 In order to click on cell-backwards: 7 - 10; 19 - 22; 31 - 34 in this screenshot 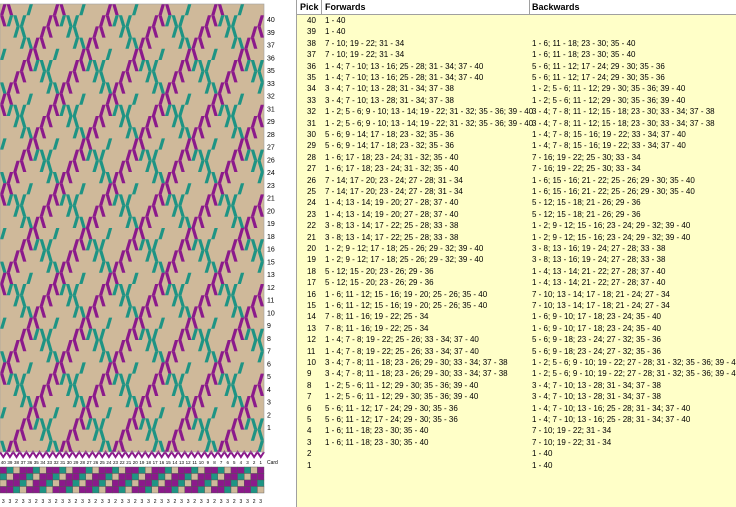, I will do `click(572, 442)`.